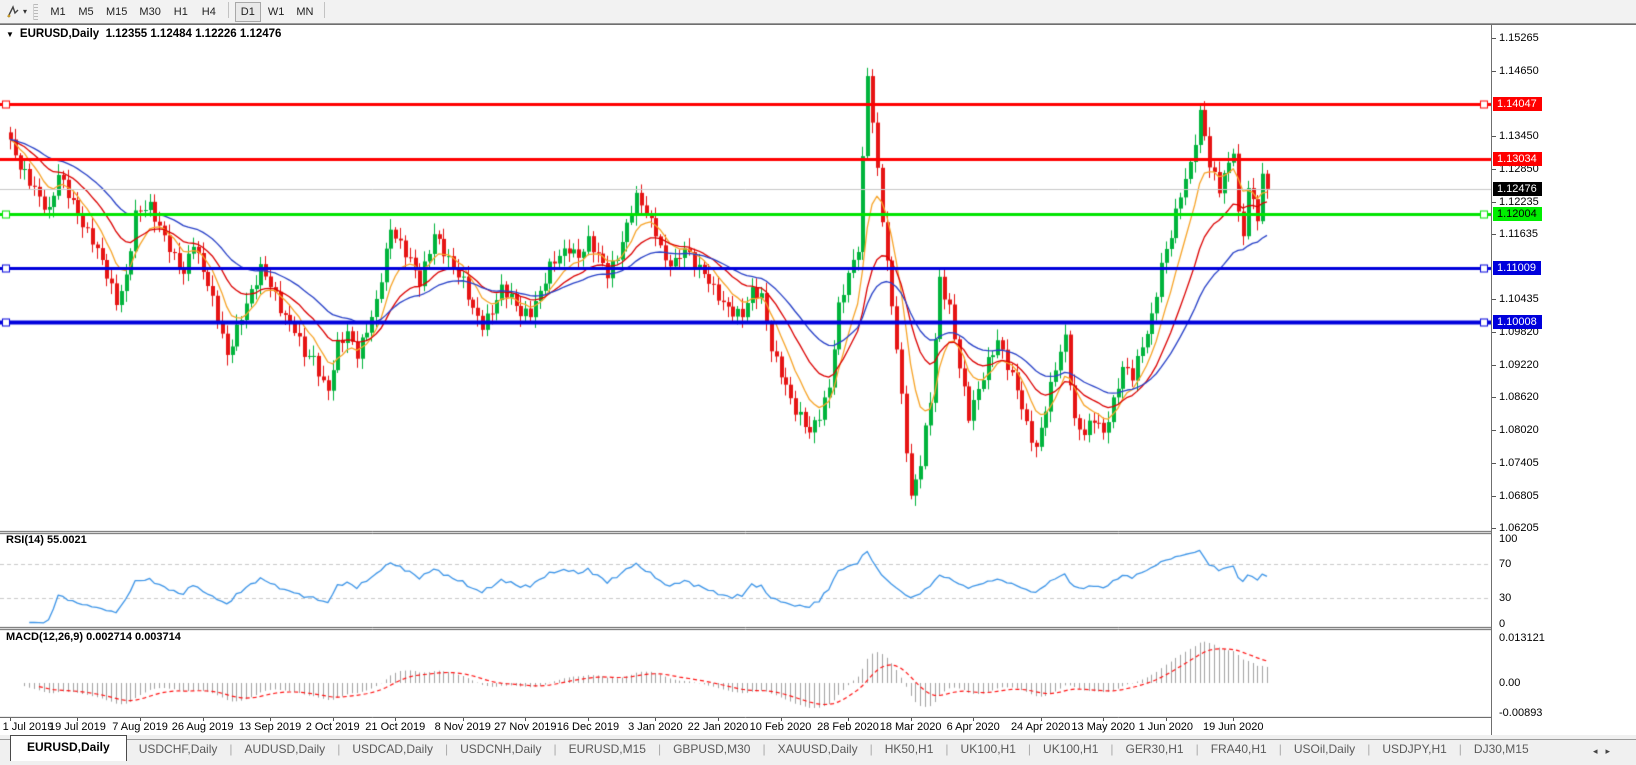  What do you see at coordinates (1166, 727) in the screenshot?
I see `date-label: 1 Jun 2020` at bounding box center [1166, 727].